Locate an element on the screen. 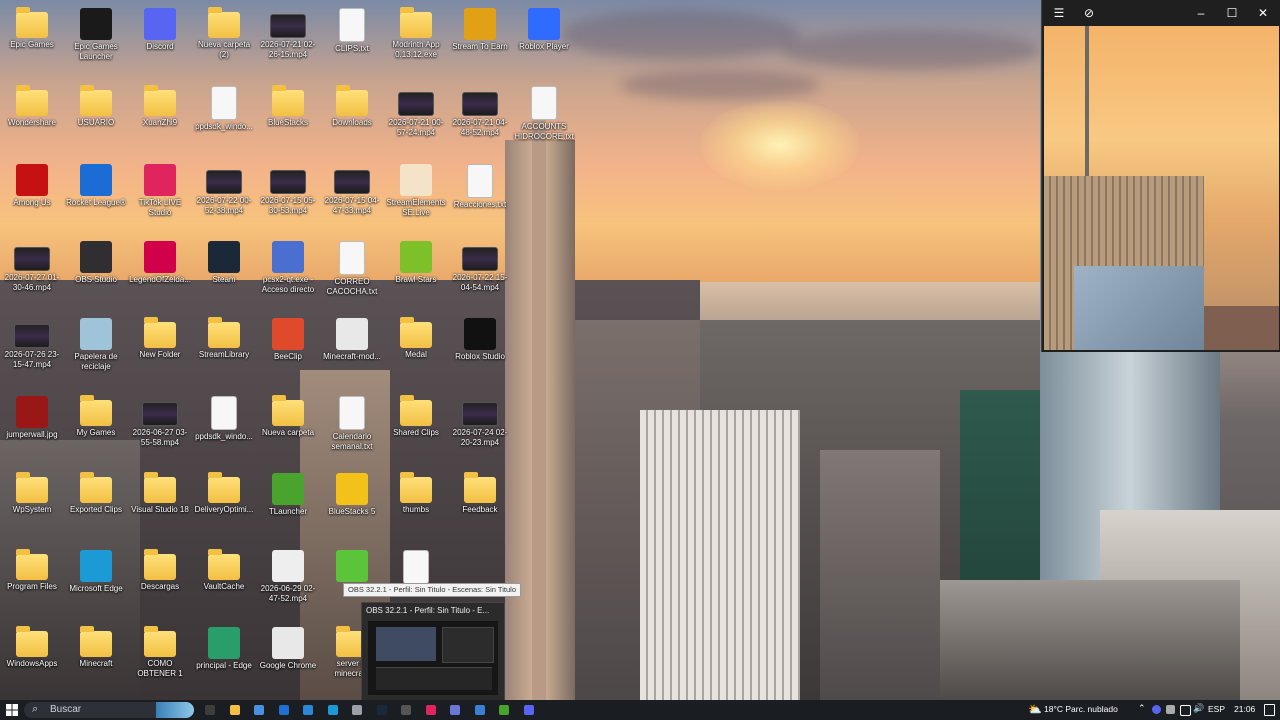 This screenshot has height=723, width=1280. desktop-icon: Nueva carpeta is located at coordinates (288, 430).